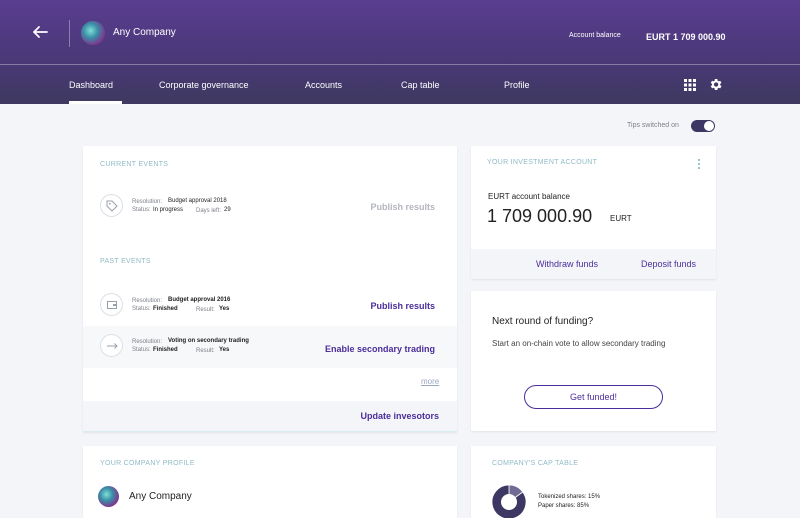 This screenshot has width=800, height=518. I want to click on events-footer: Update invesotors, so click(270, 416).